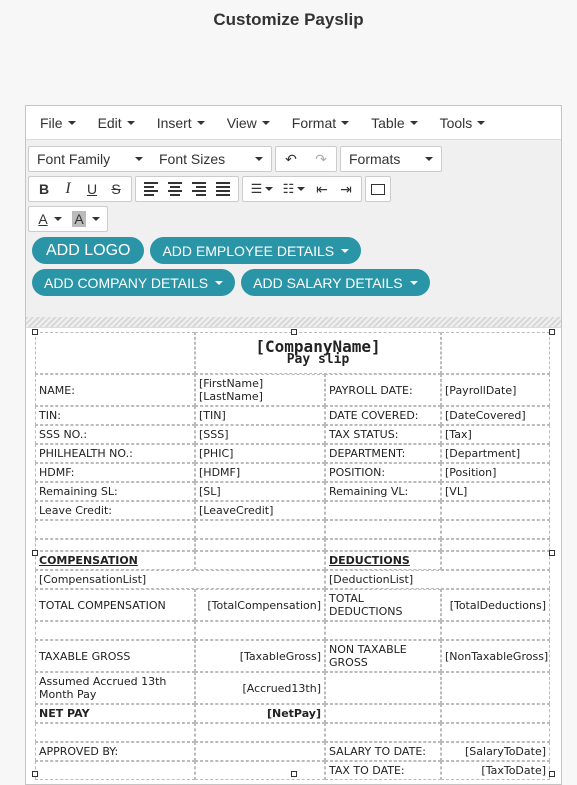 This screenshot has height=785, width=577. What do you see at coordinates (115, 605) in the screenshot?
I see `total-compensation-label: TOTAL COMPENSATION` at bounding box center [115, 605].